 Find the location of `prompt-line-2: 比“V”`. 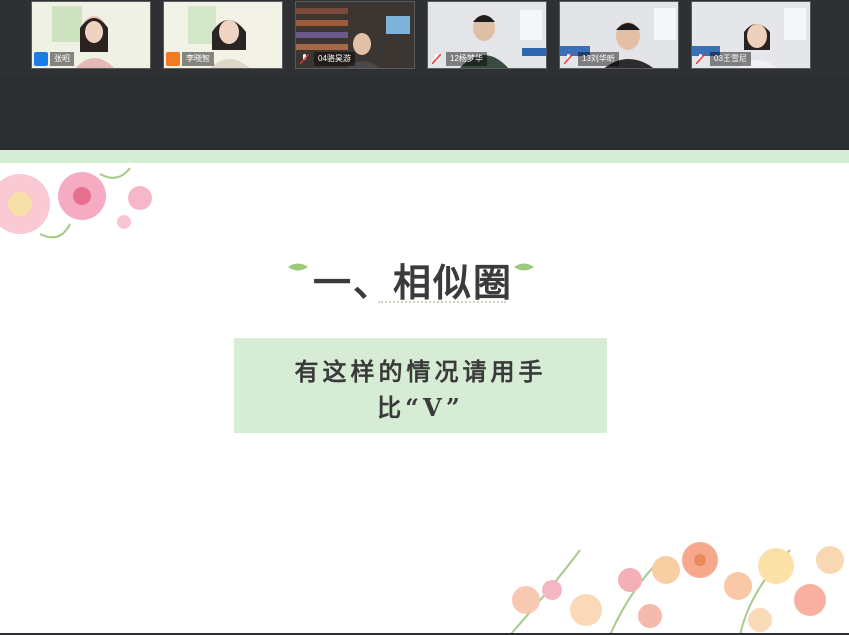

prompt-line-2: 比“V” is located at coordinates (420, 407).